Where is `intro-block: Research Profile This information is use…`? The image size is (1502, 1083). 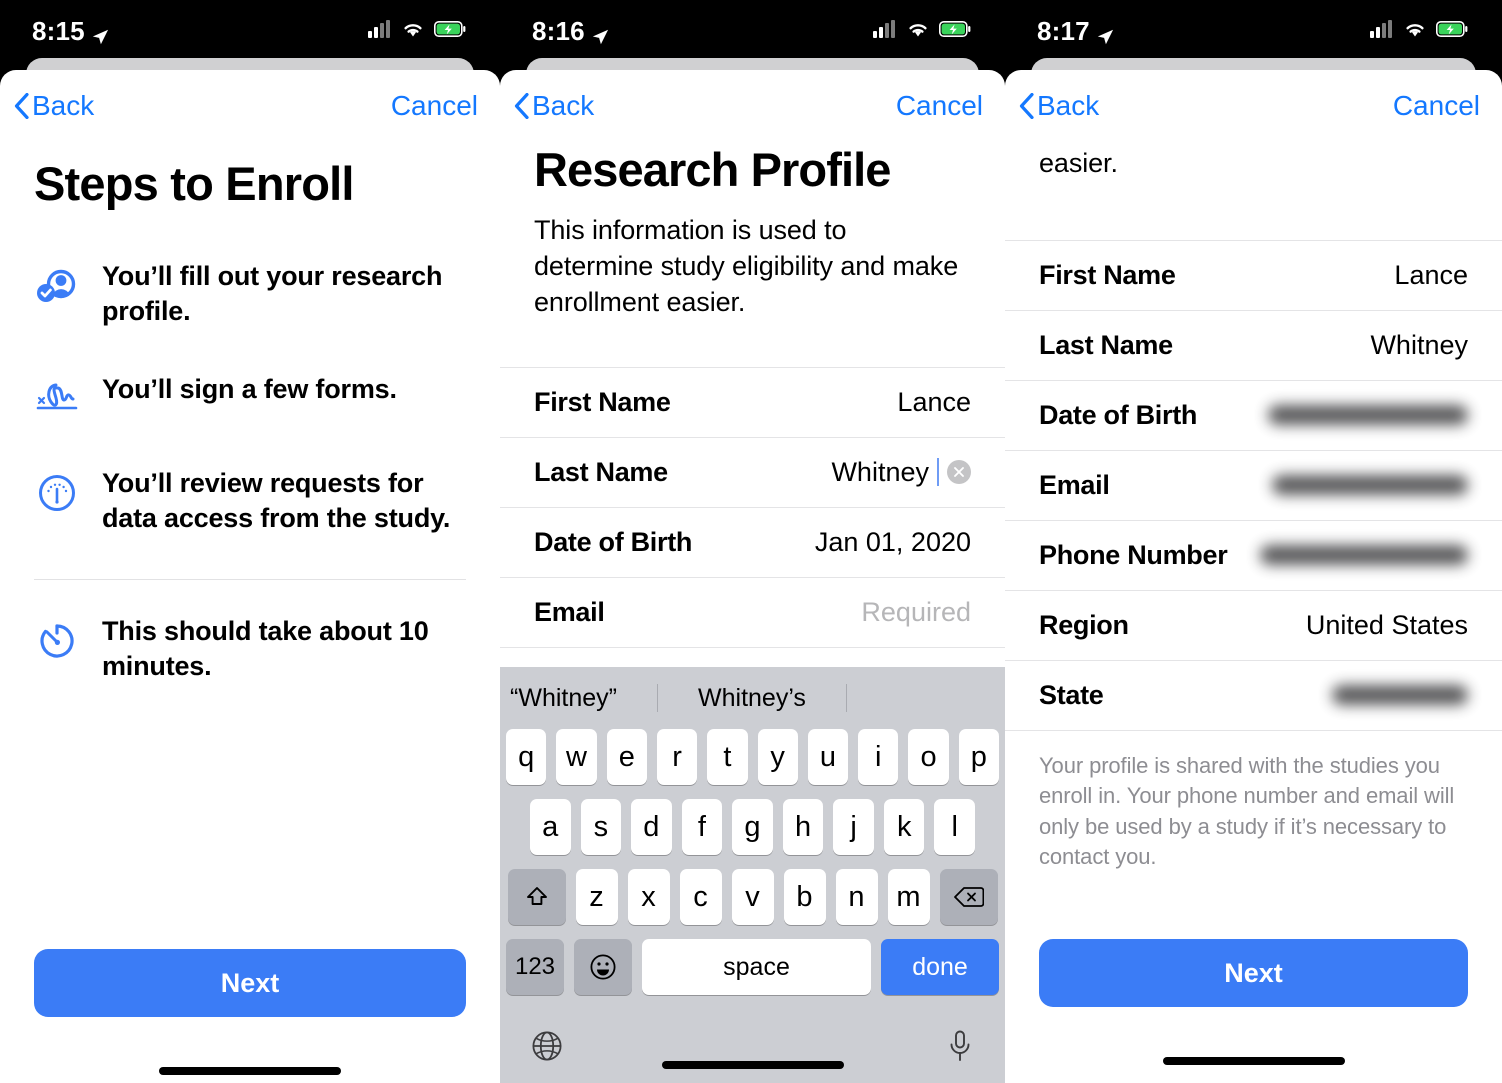 intro-block: Research Profile This information is use… is located at coordinates (752, 231).